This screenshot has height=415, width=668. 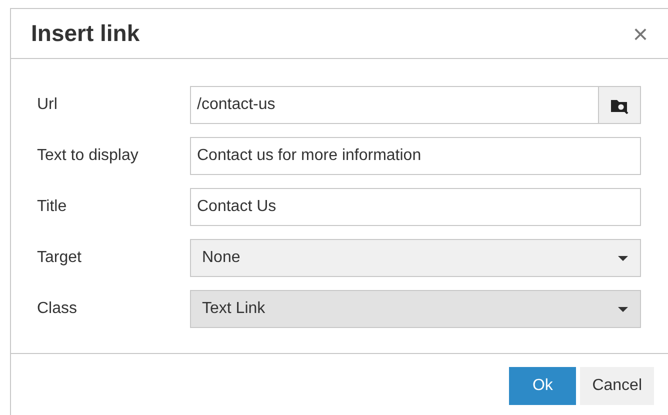 I want to click on field-label: Url, so click(x=47, y=105).